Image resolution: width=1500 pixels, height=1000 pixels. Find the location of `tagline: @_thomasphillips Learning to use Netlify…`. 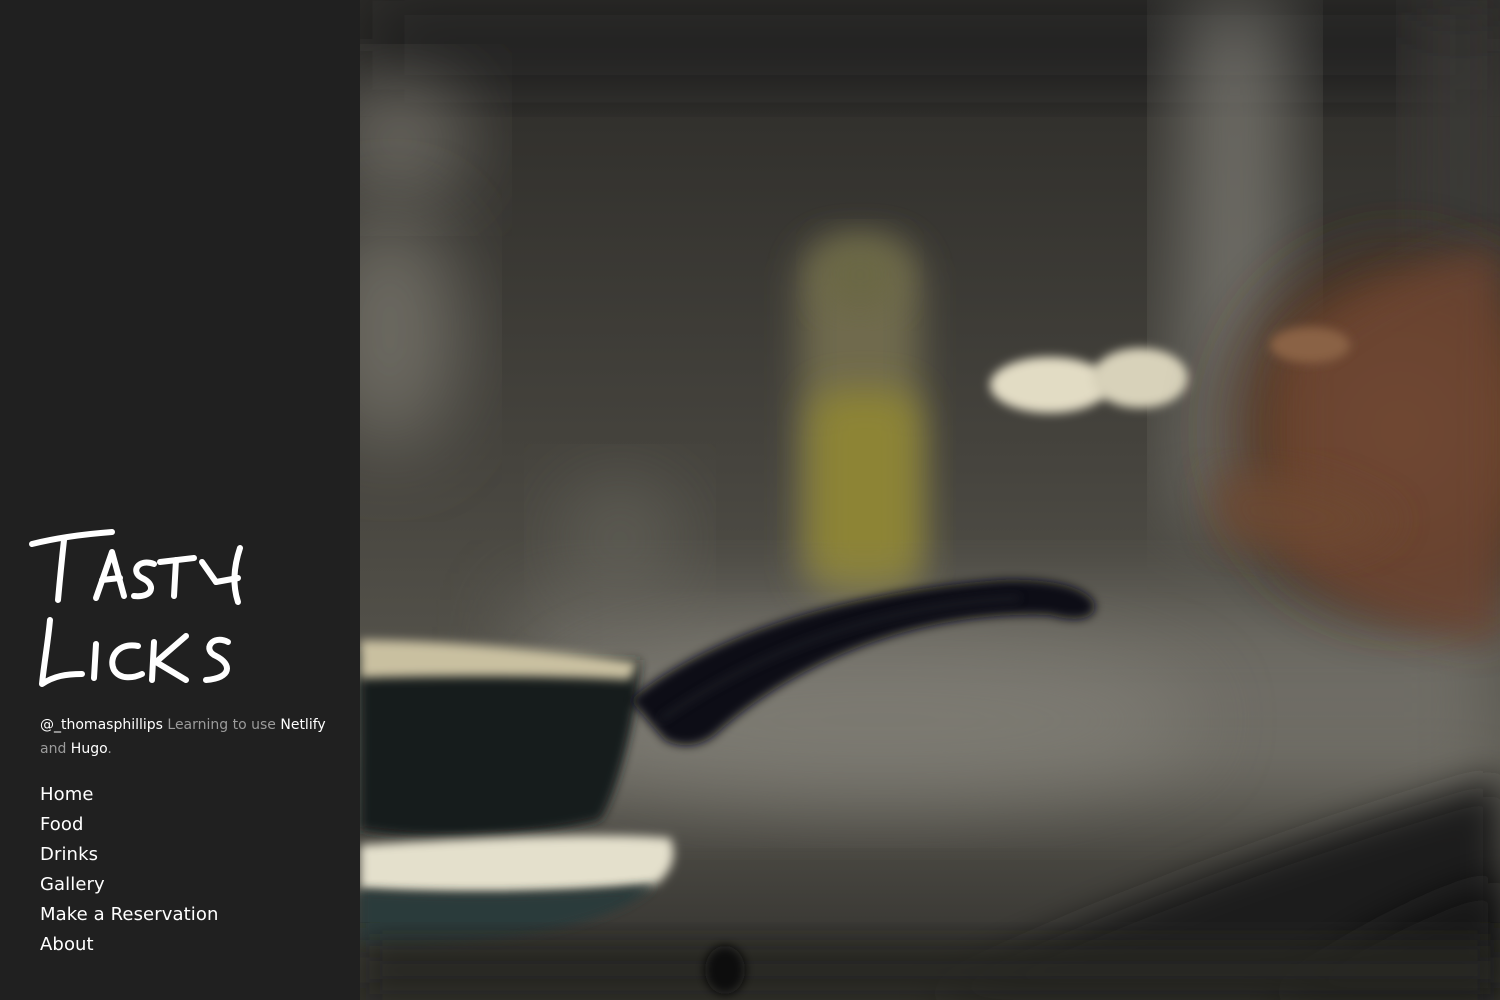

tagline: @_thomasphillips Learning to use Netlify… is located at coordinates (185, 737).